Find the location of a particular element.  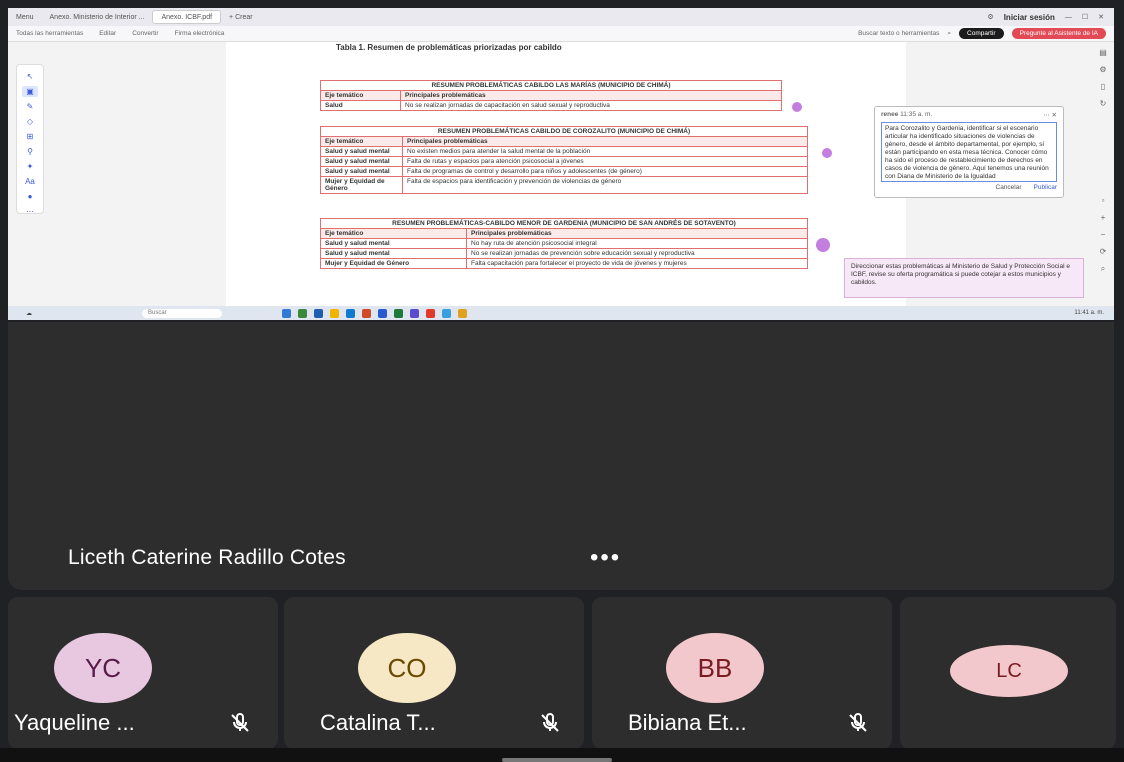

cancel-button: Cancelar is located at coordinates (1009, 187).